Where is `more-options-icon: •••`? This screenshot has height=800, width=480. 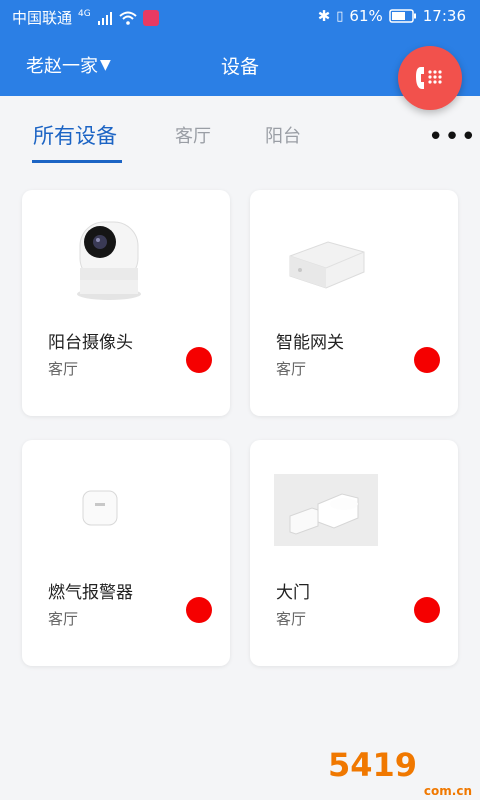 more-options-icon: ••• is located at coordinates (452, 137).